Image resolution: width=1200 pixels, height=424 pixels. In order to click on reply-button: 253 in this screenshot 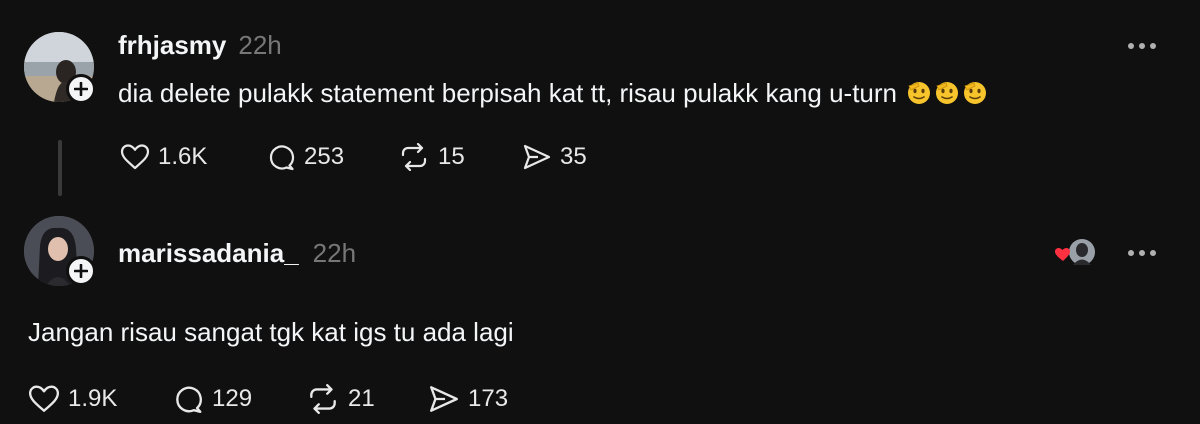, I will do `click(305, 157)`.